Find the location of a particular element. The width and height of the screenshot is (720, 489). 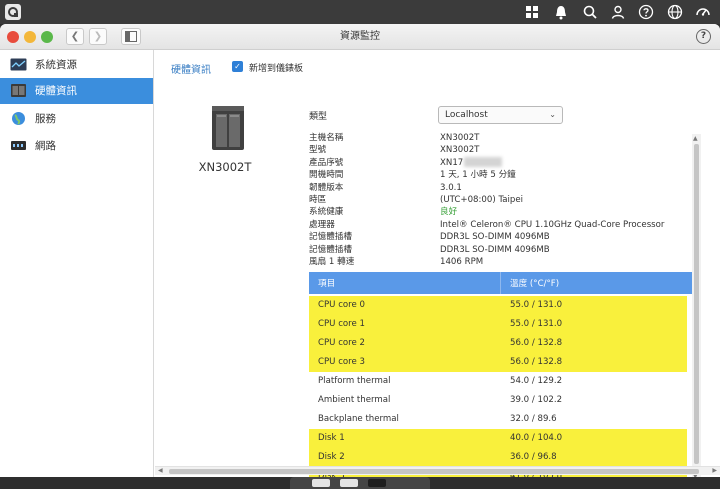

vertical-scroll-thumb is located at coordinates (696, 304).